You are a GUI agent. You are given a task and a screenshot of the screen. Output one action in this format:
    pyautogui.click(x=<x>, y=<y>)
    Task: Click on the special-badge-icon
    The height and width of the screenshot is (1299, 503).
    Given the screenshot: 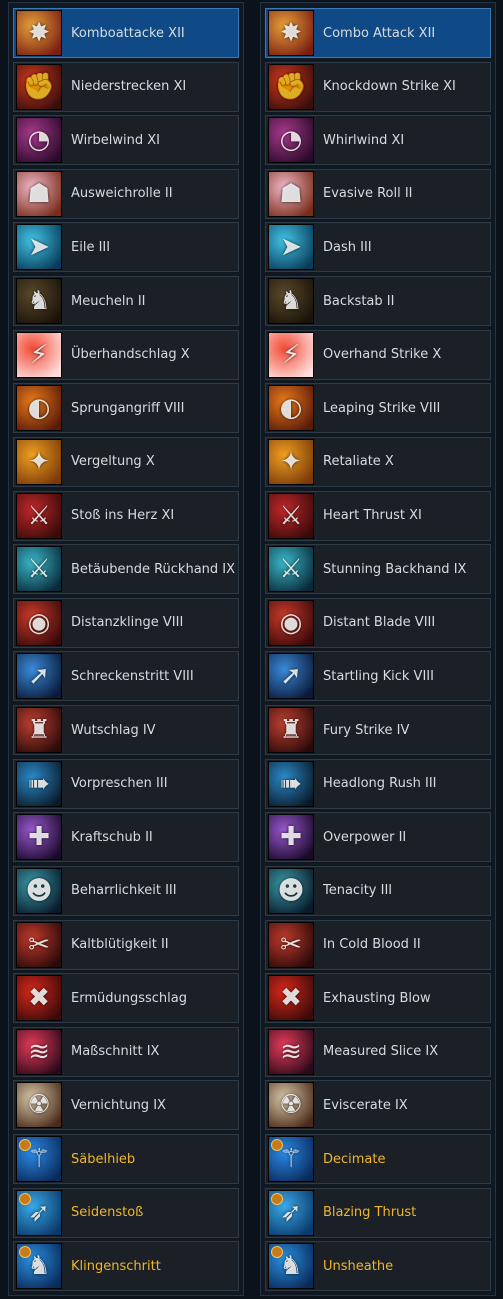 What is the action you would take?
    pyautogui.click(x=25, y=1145)
    